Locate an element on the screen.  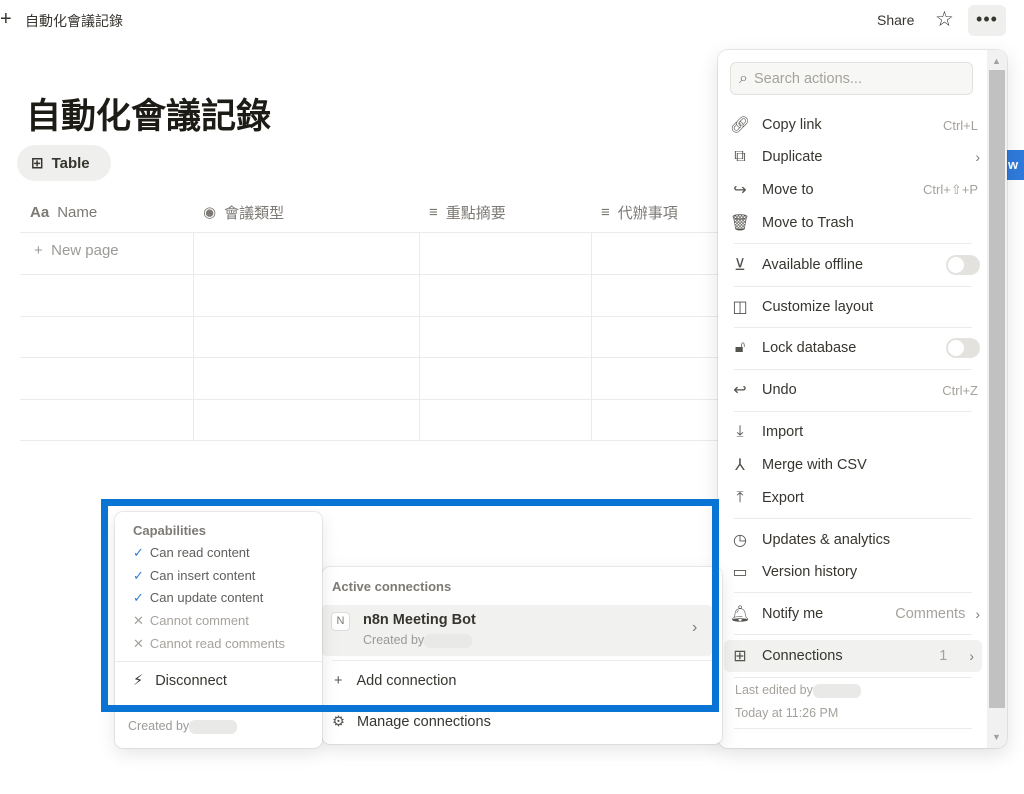
disconnect-button: ⚡︎ Disconnect is located at coordinates (180, 681).